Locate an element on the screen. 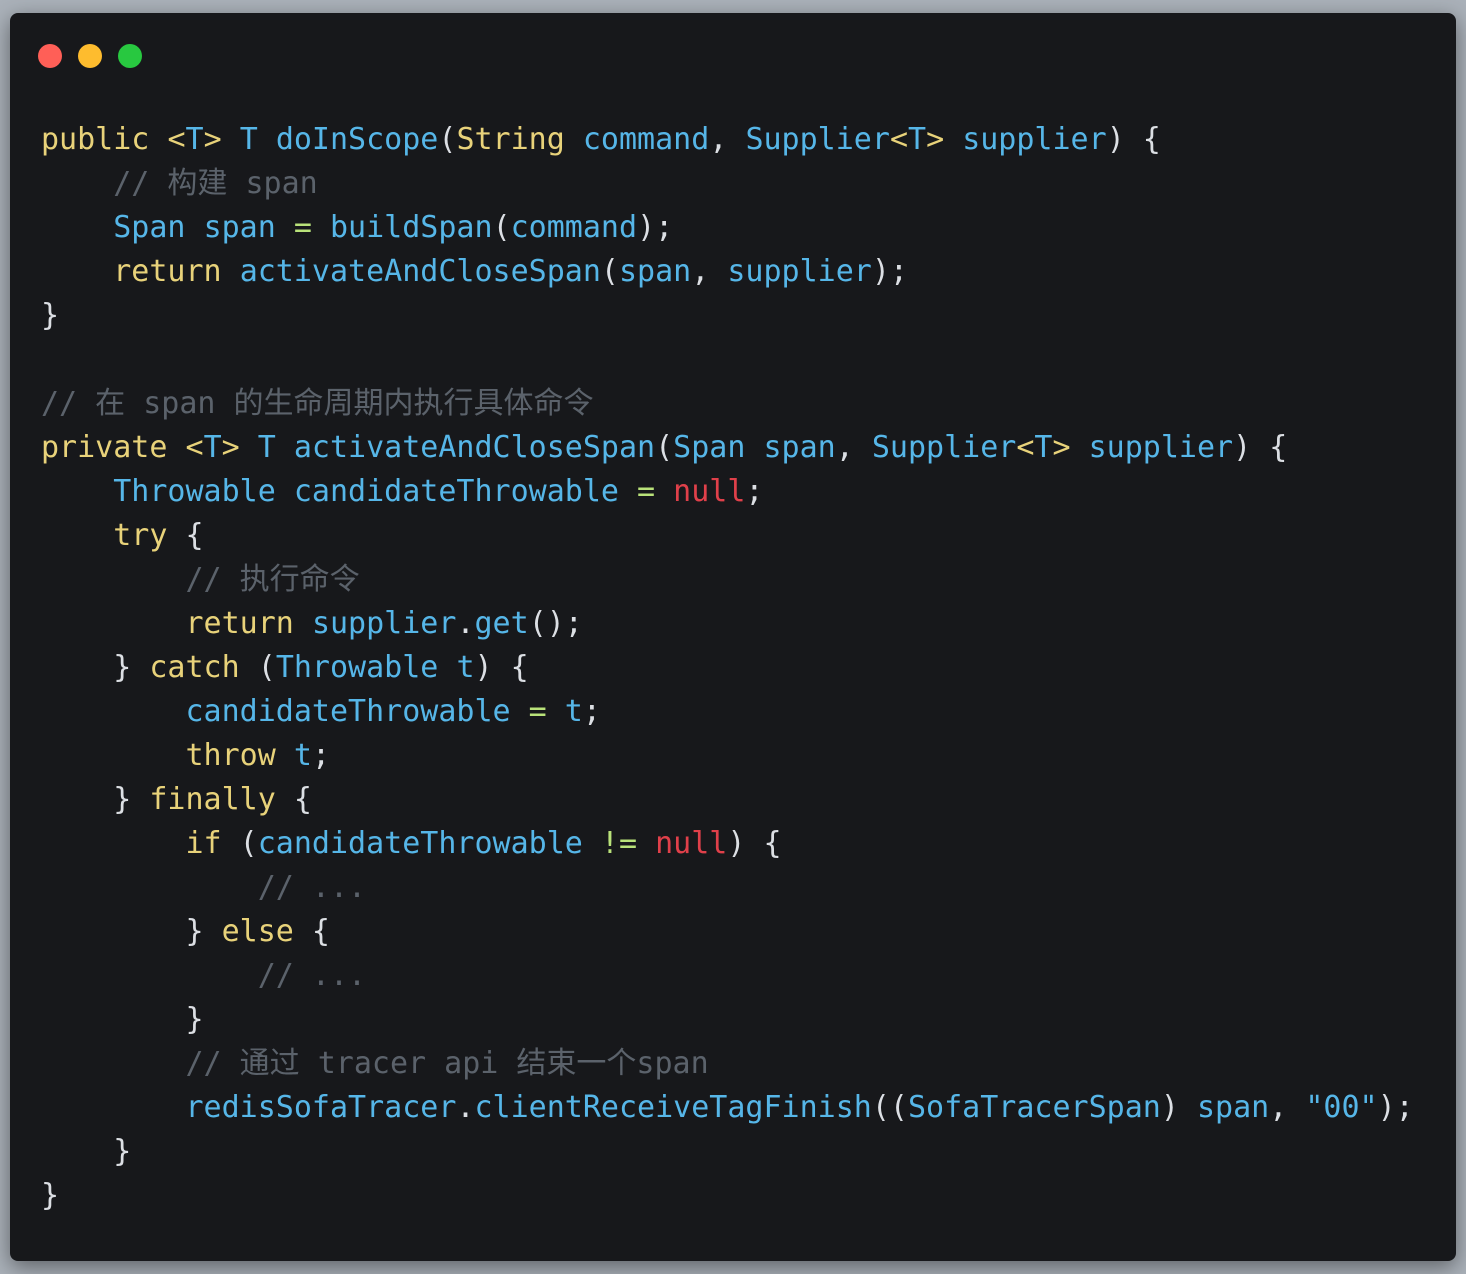  null-literal: null is located at coordinates (691, 843).